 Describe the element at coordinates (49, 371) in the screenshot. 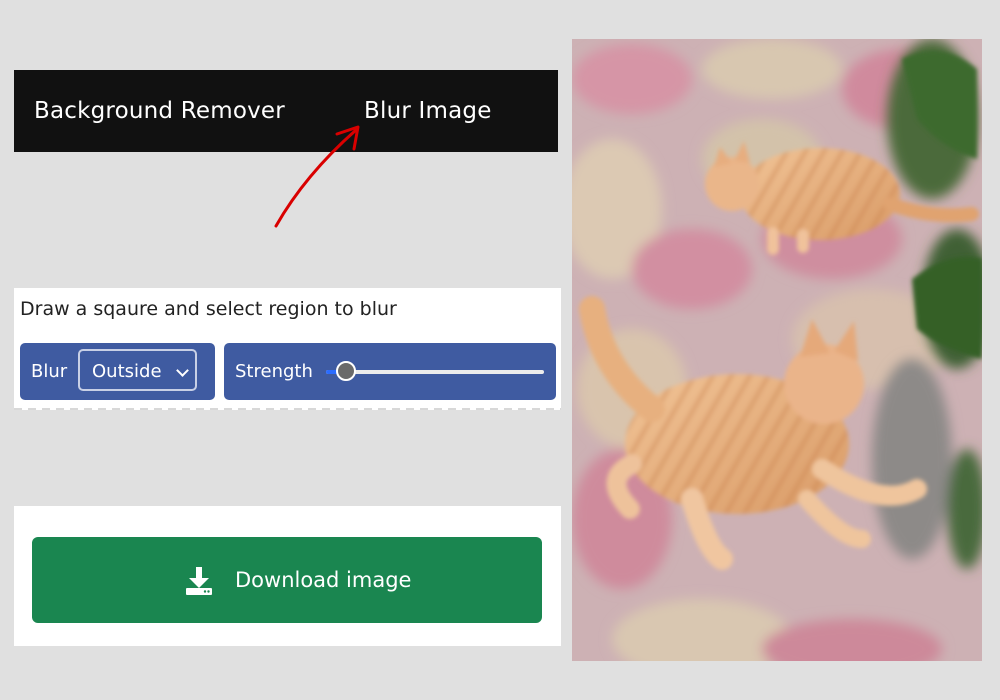

I see `blur-label: Blur` at that location.